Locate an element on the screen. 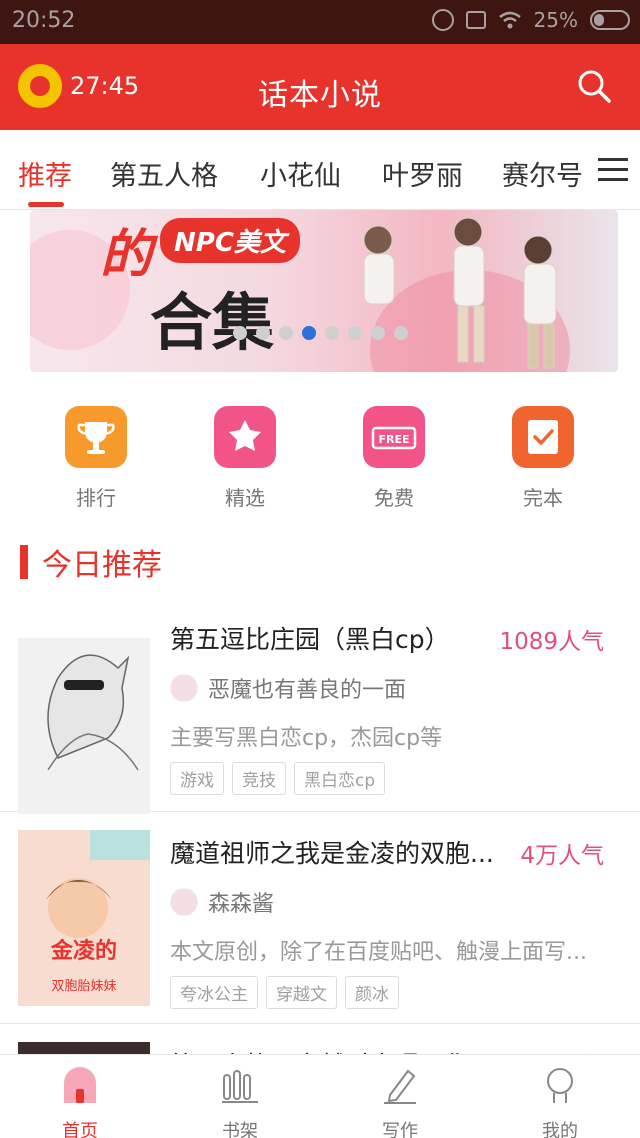 The height and width of the screenshot is (1138, 640). banner-text-main: 合集 is located at coordinates (212, 322).